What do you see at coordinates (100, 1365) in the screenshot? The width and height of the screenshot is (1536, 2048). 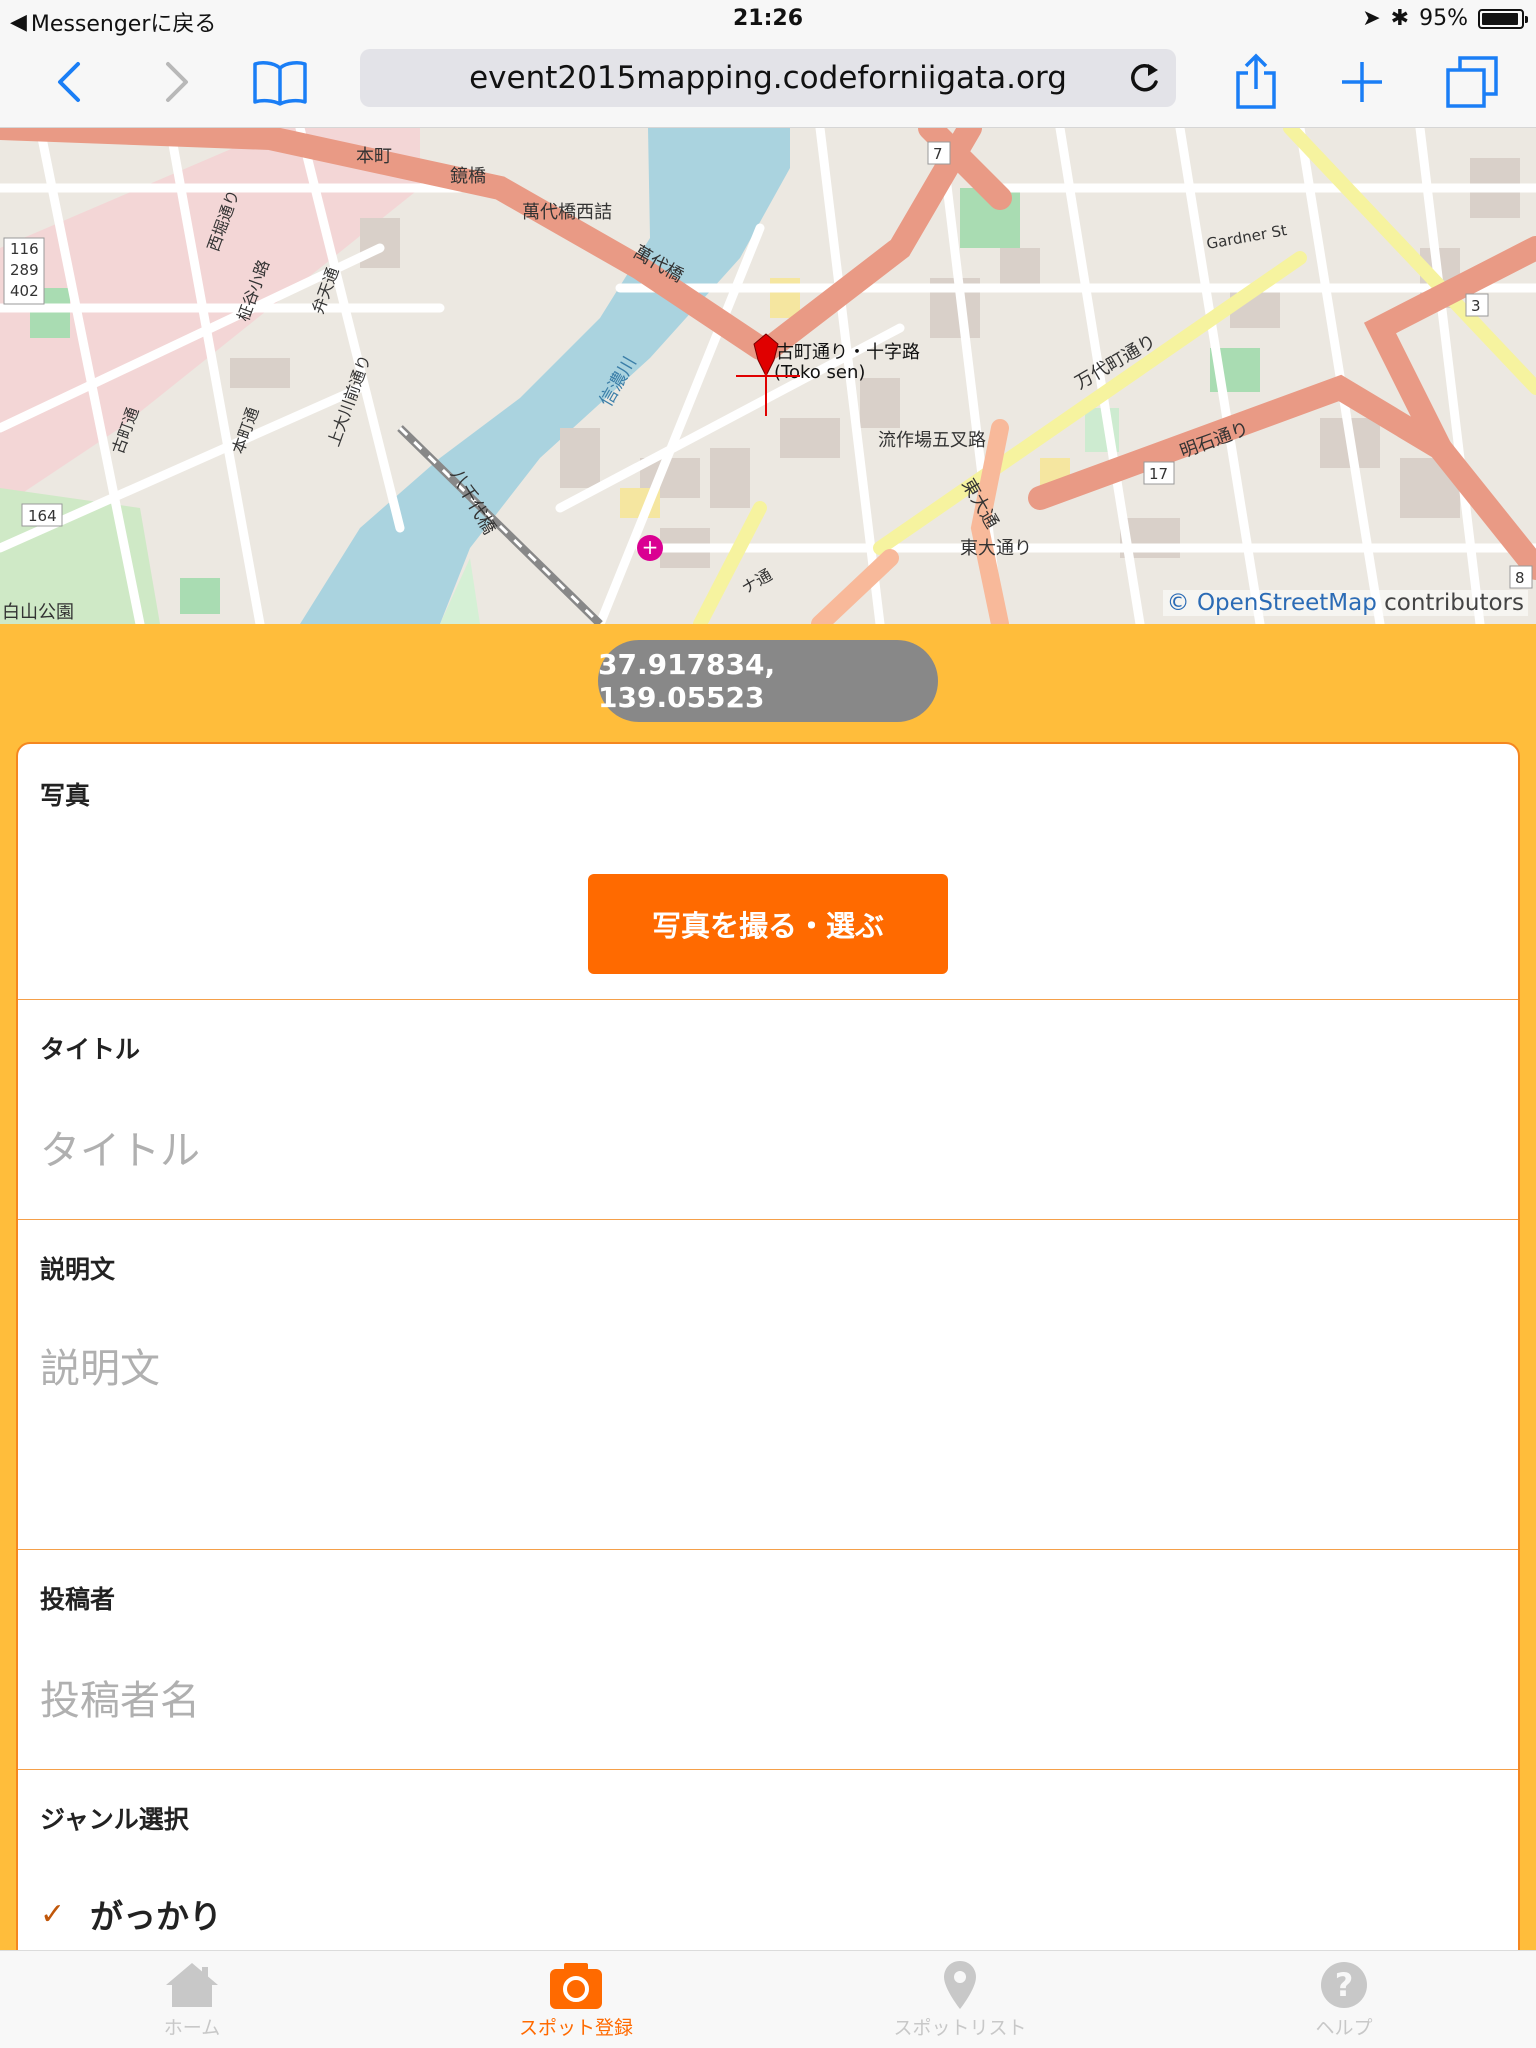 I see `description-textarea: 説明文` at bounding box center [100, 1365].